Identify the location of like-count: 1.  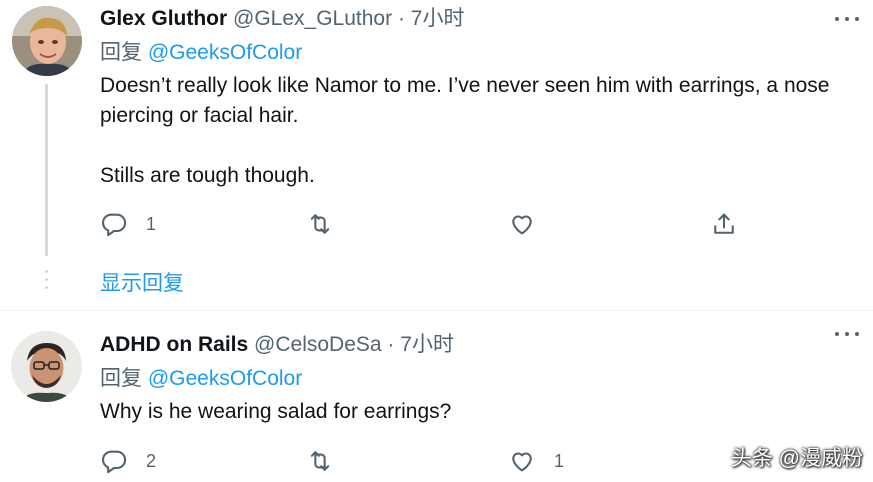
(559, 460).